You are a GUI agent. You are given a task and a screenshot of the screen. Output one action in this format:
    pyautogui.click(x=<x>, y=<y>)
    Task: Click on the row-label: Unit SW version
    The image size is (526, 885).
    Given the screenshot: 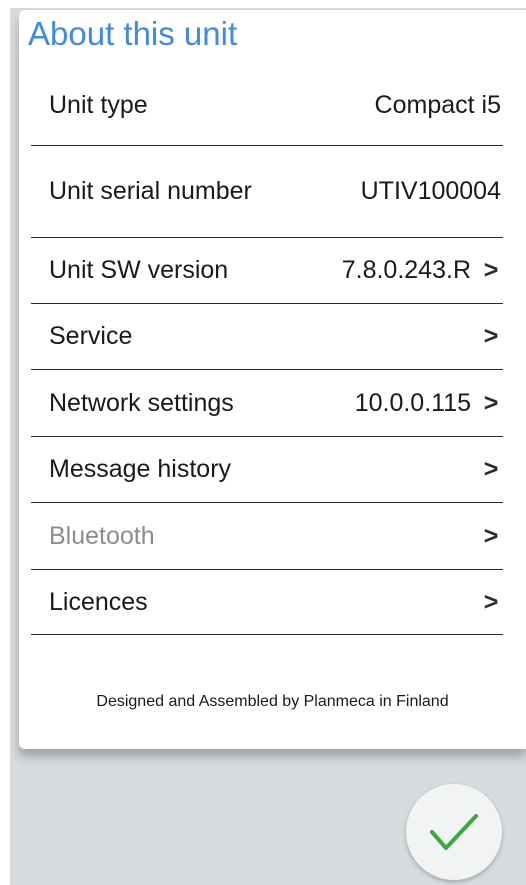 What is the action you would take?
    pyautogui.click(x=139, y=270)
    